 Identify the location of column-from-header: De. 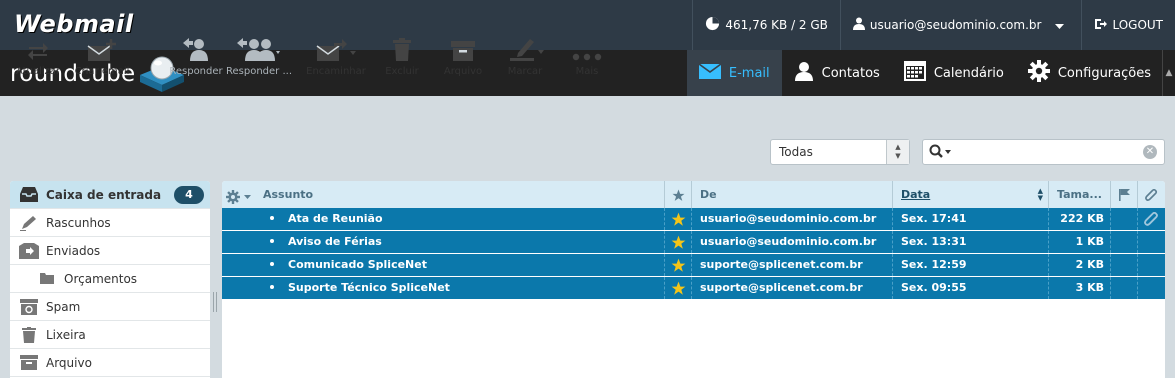
(792, 194).